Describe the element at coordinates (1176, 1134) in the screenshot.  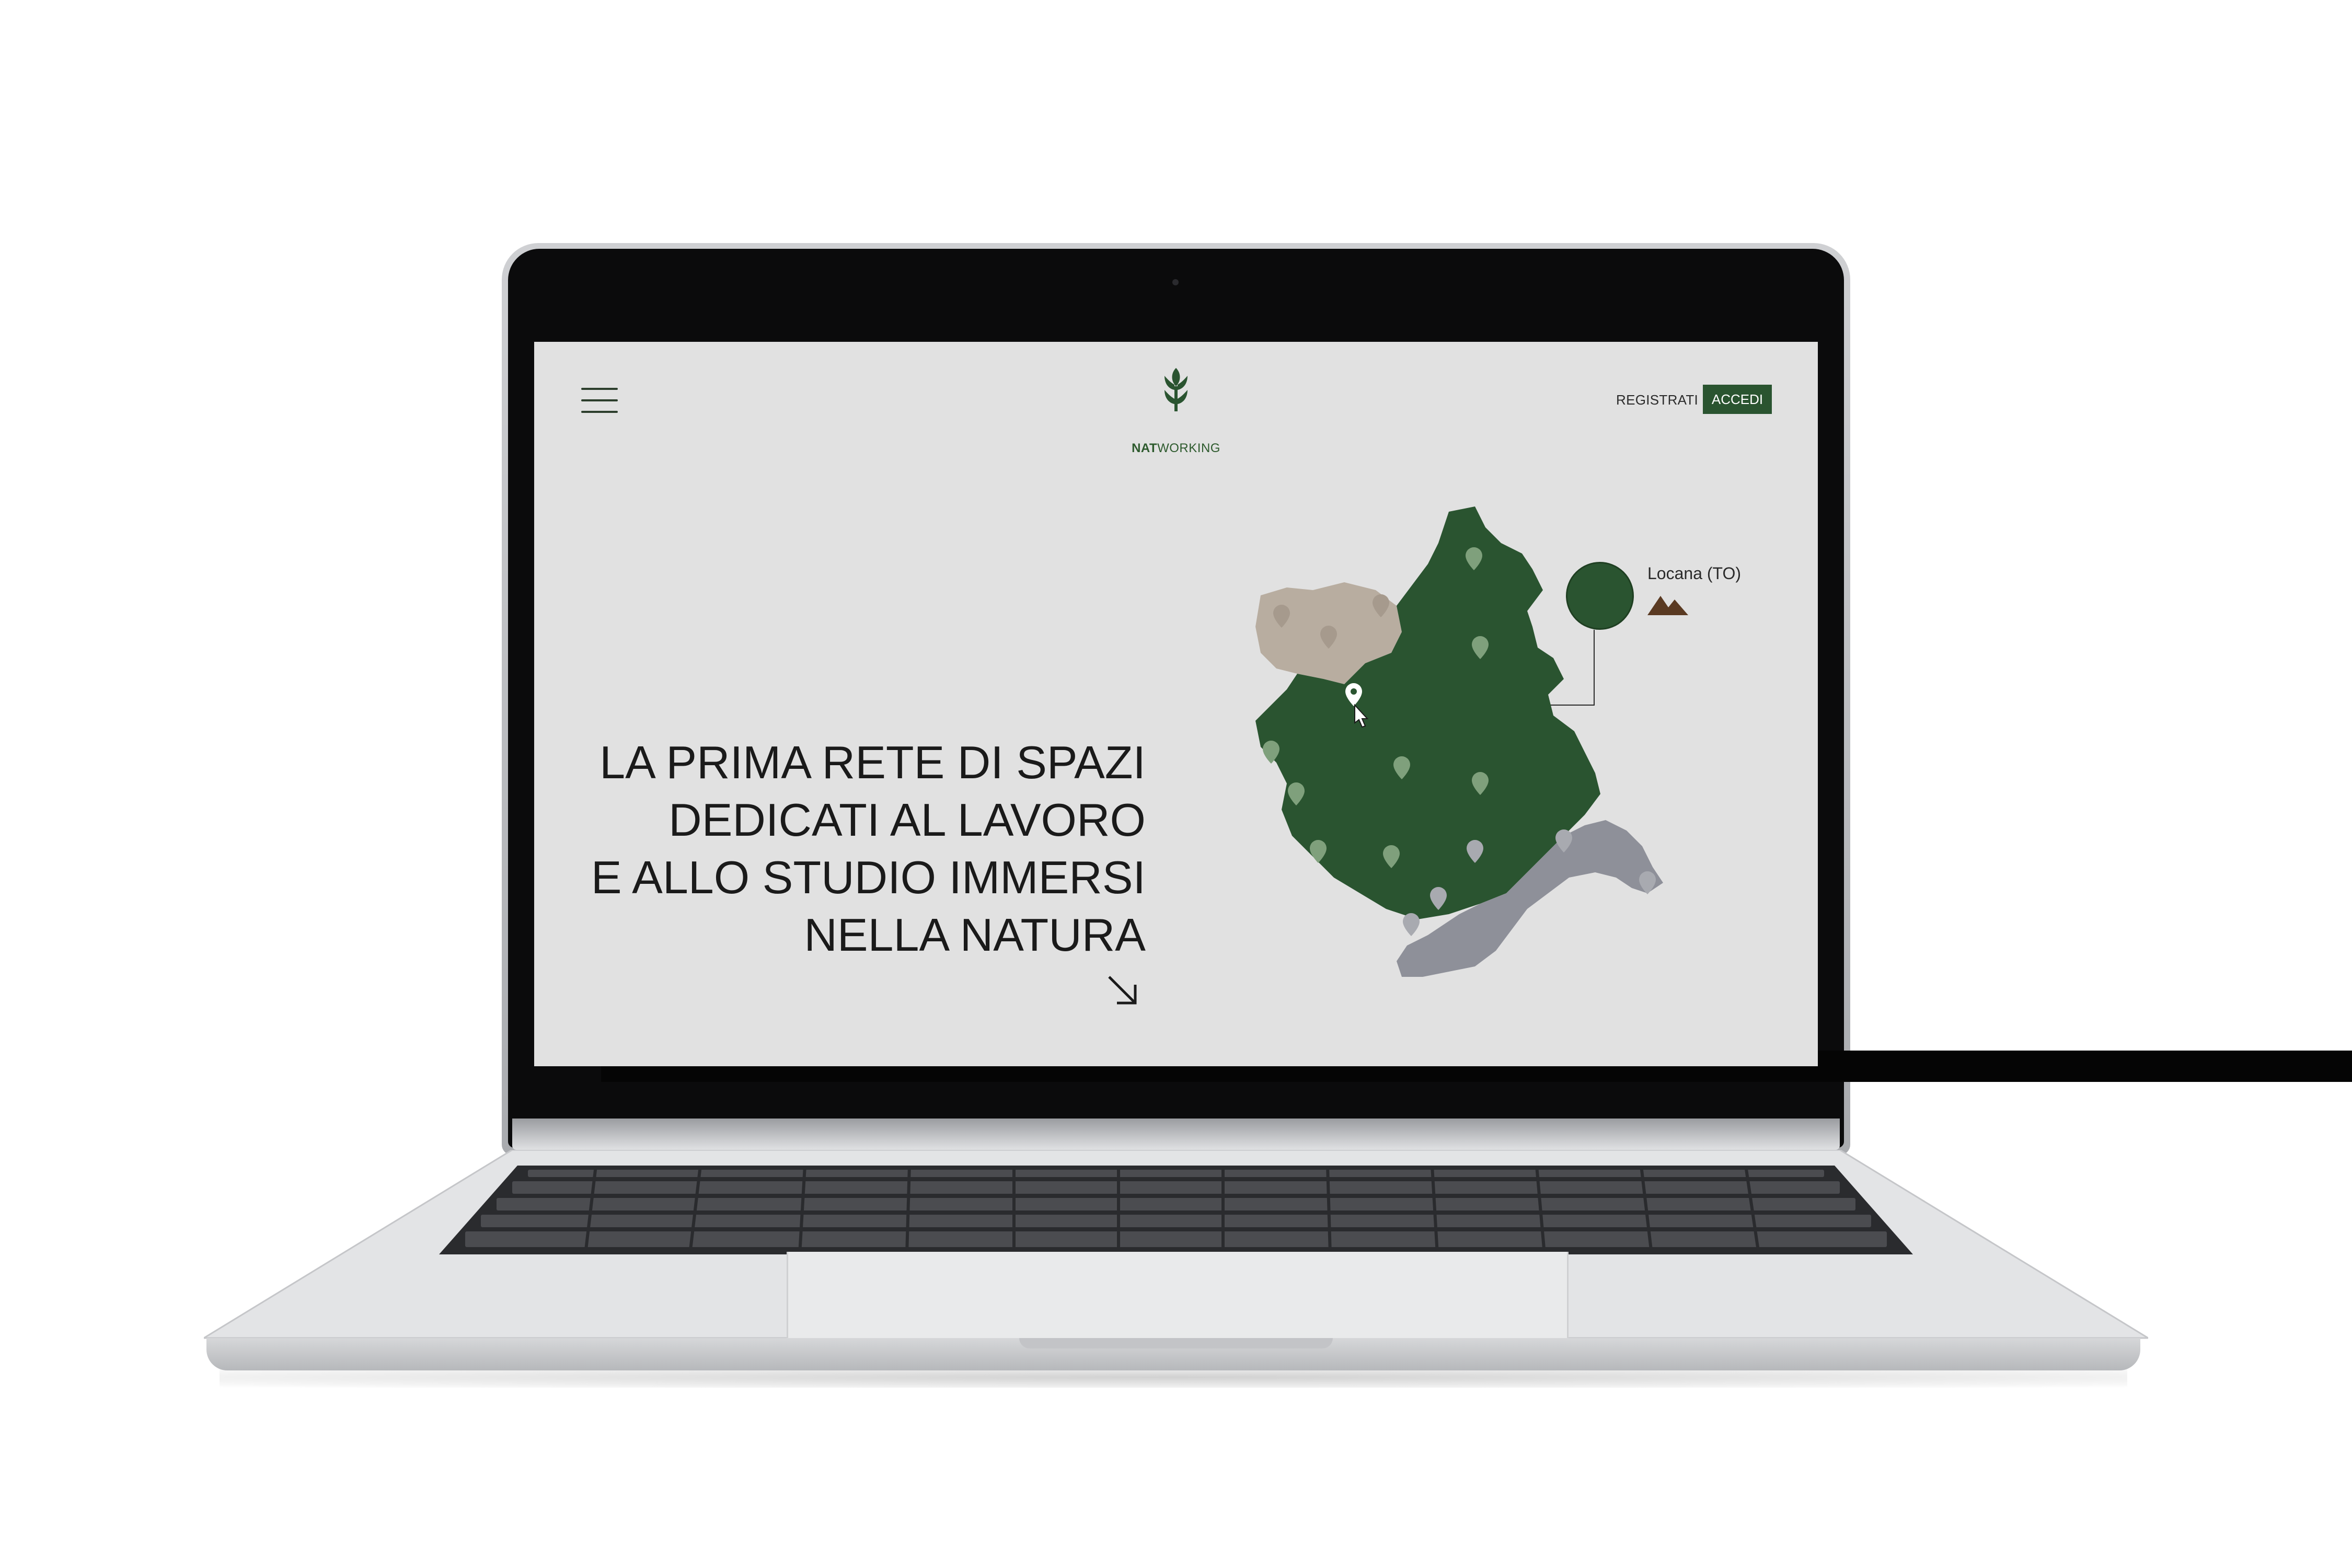
I see `laptop-hinge` at that location.